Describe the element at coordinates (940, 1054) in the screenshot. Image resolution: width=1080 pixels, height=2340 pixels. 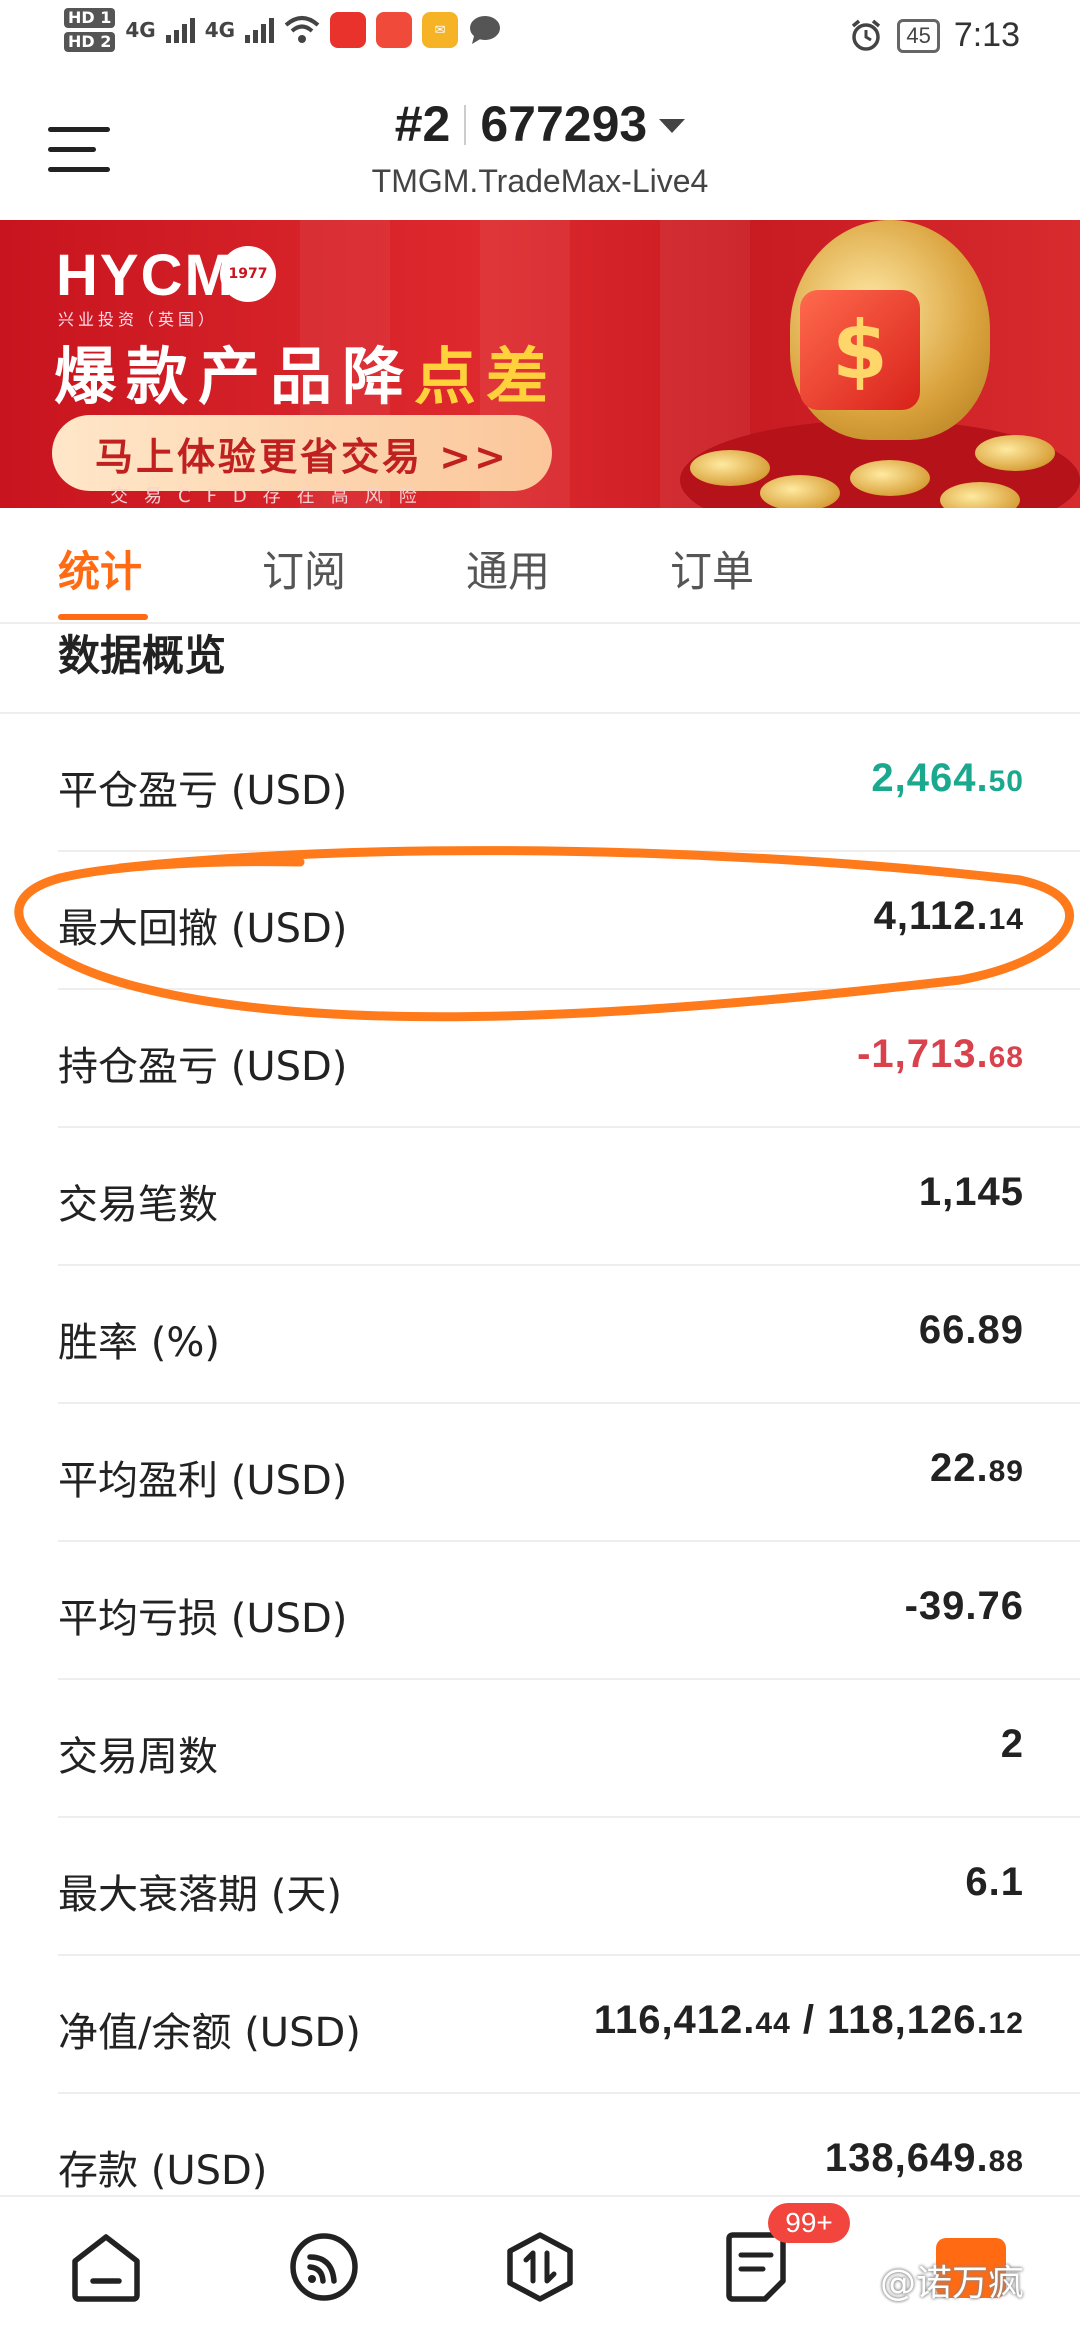
I see `stat-value: -1,713.68` at that location.